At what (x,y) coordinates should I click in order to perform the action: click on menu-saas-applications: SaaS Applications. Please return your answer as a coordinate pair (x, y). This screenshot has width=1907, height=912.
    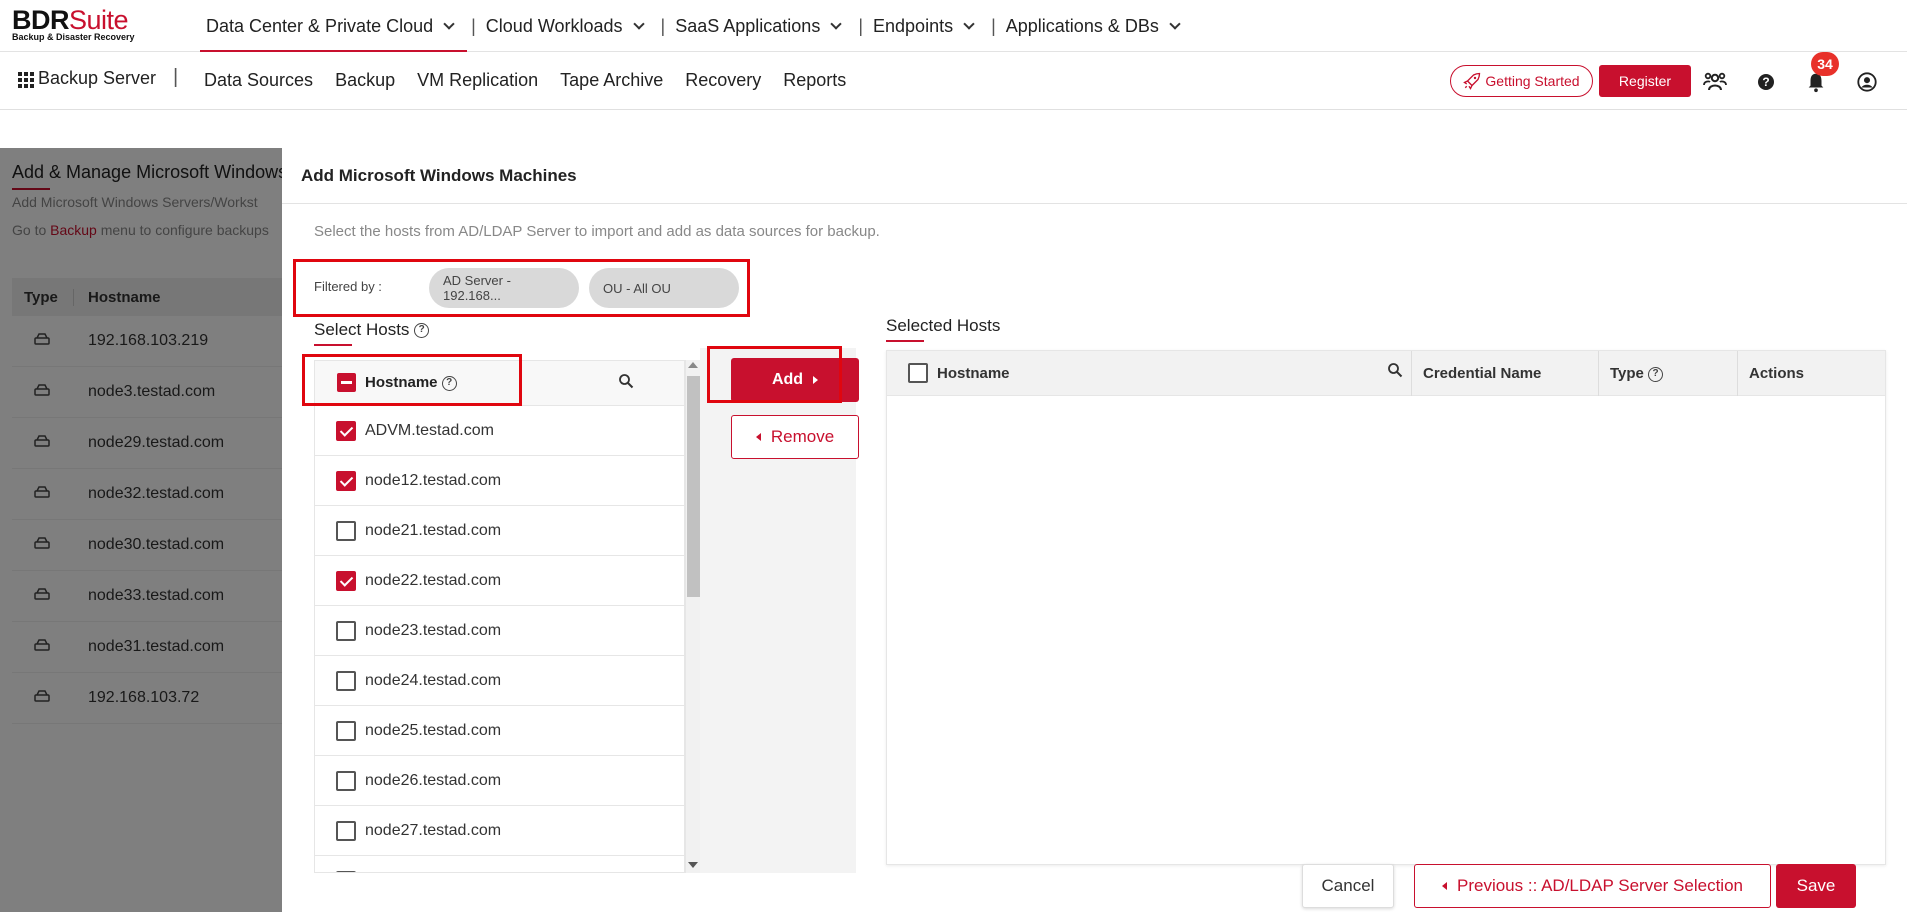
    Looking at the image, I should click on (761, 26).